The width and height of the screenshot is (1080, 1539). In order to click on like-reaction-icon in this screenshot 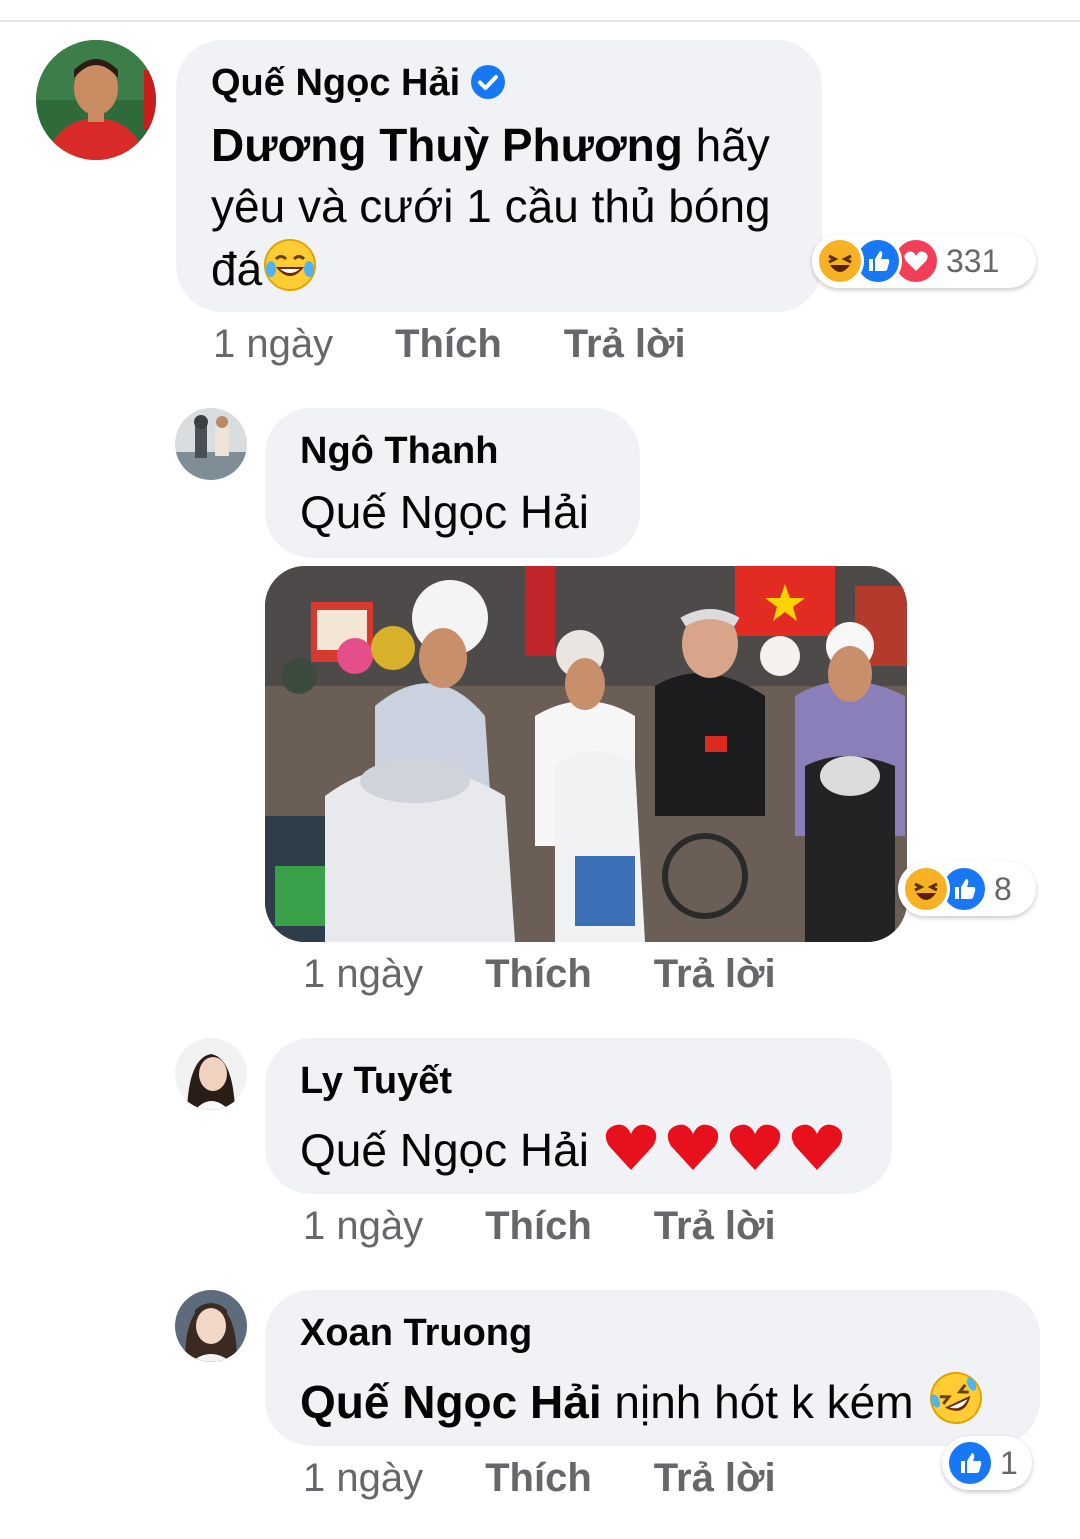, I will do `click(970, 1463)`.